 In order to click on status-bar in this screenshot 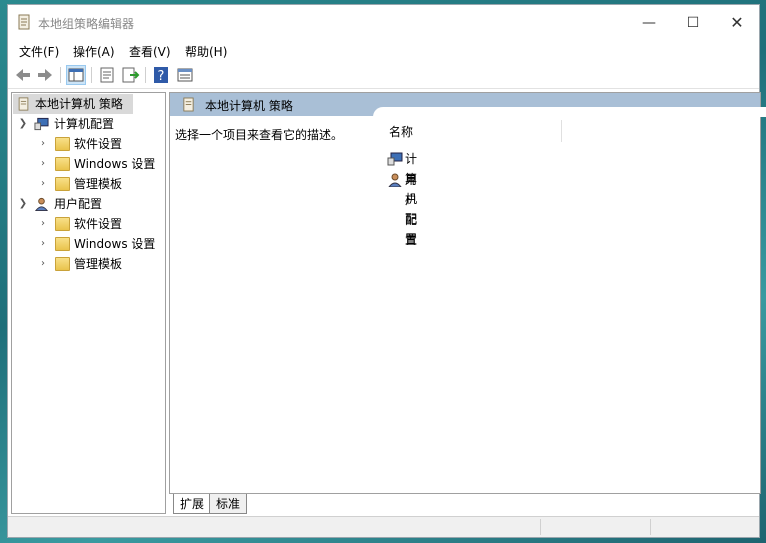, I will do `click(383, 526)`.